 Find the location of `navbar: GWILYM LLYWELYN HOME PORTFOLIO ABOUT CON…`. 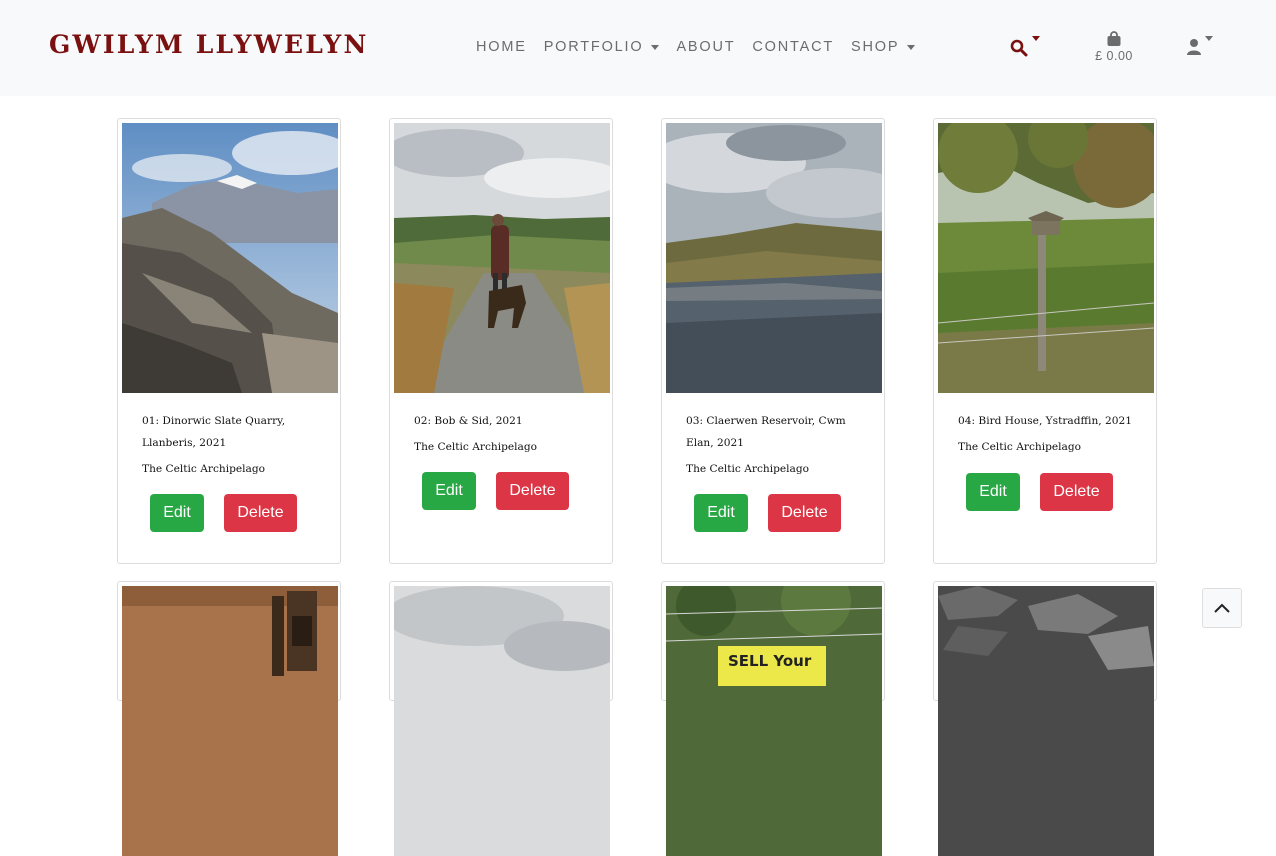

navbar: GWILYM LLYWELYN HOME PORTFOLIO ABOUT CON… is located at coordinates (638, 48).